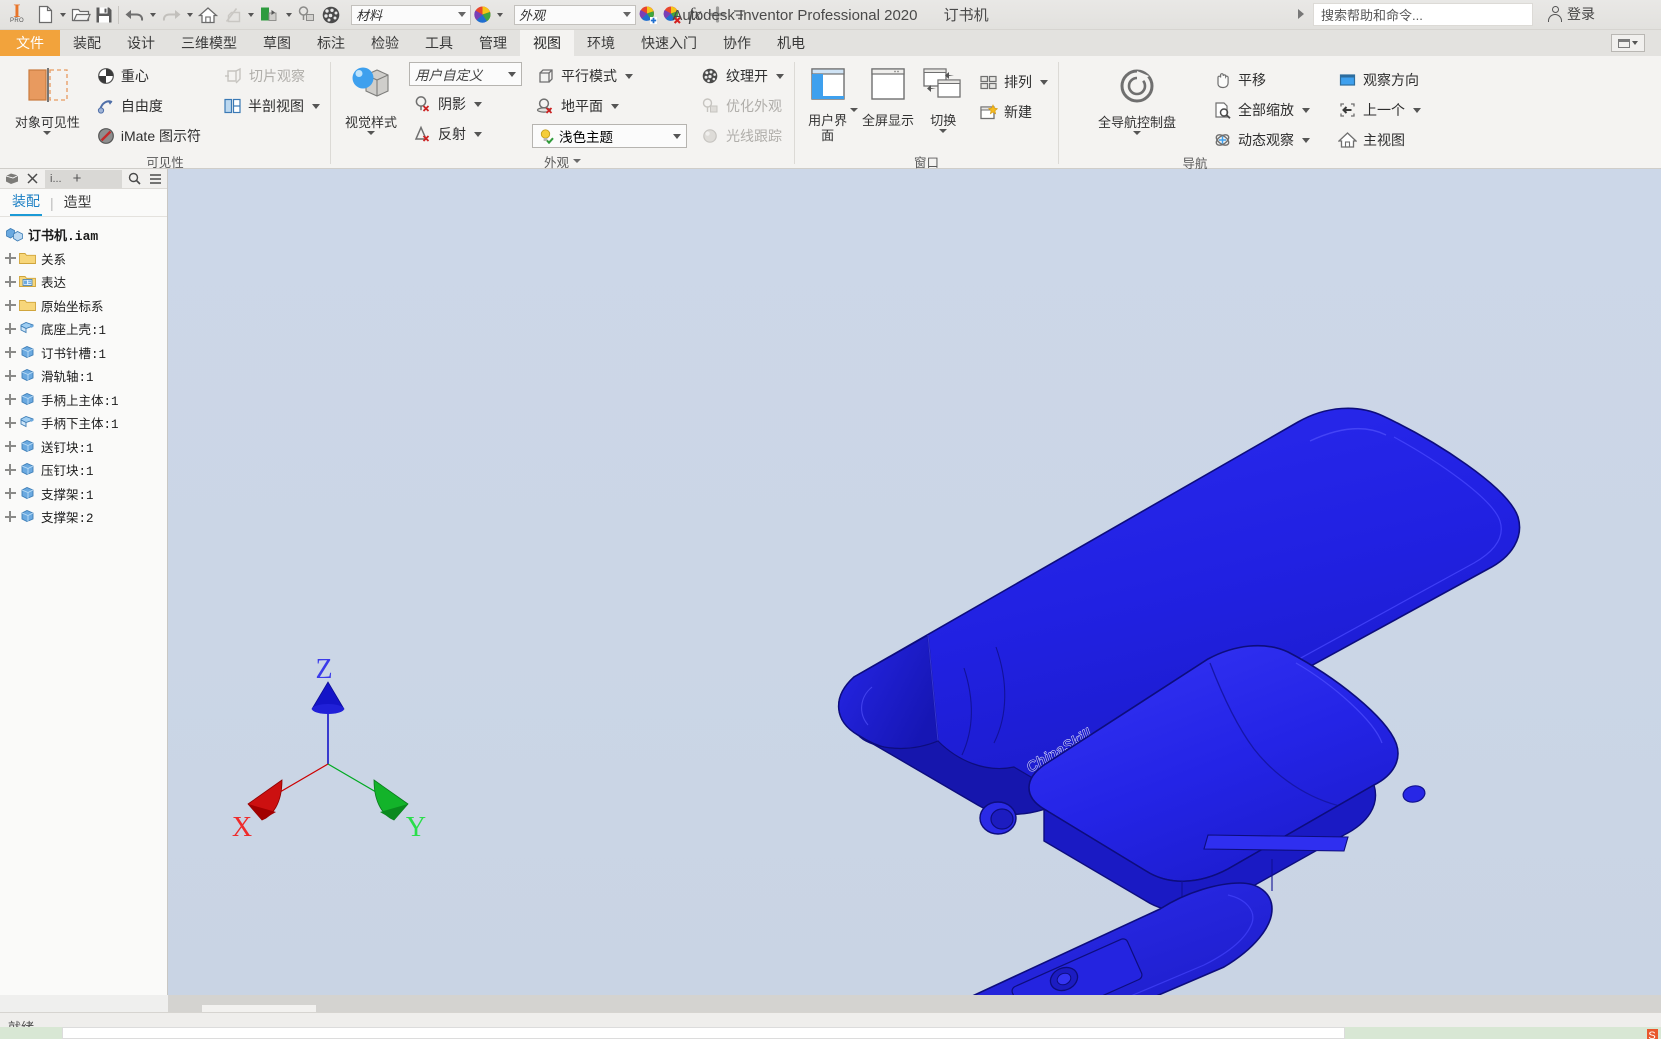  Describe the element at coordinates (465, 74) in the screenshot. I see `visual-style-combo: 用户自定义` at that location.